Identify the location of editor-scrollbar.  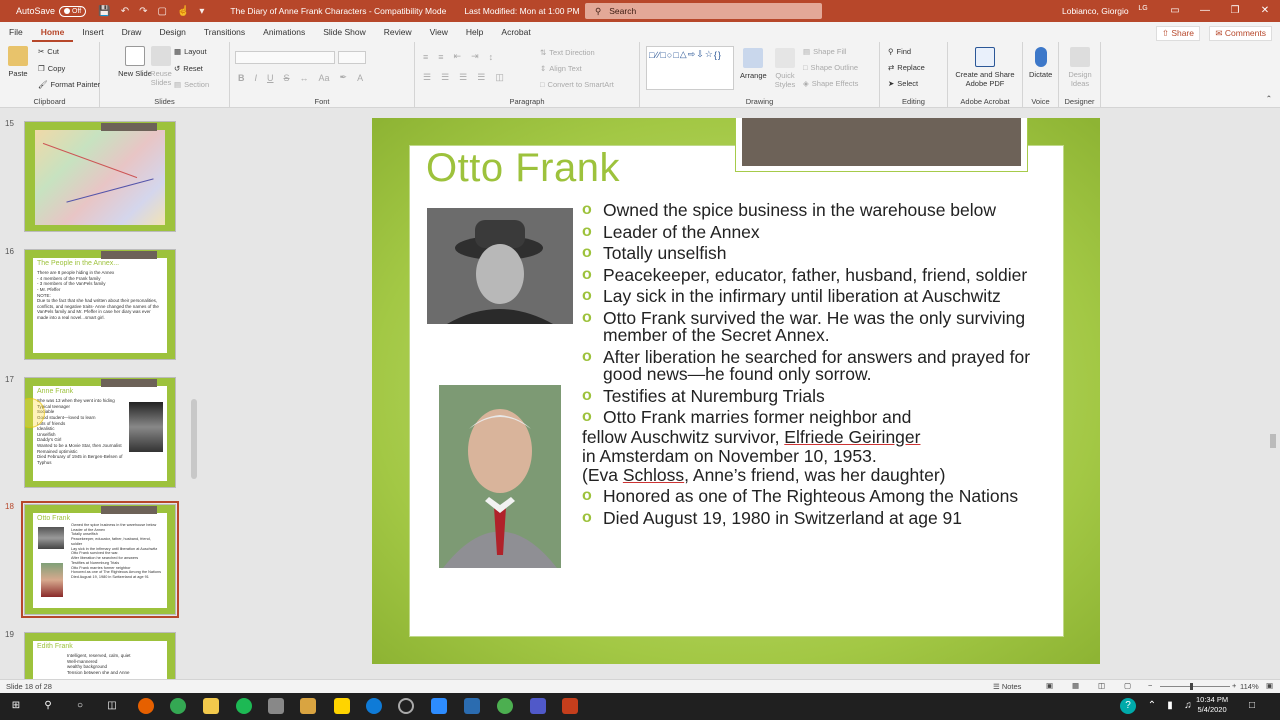
(1273, 394).